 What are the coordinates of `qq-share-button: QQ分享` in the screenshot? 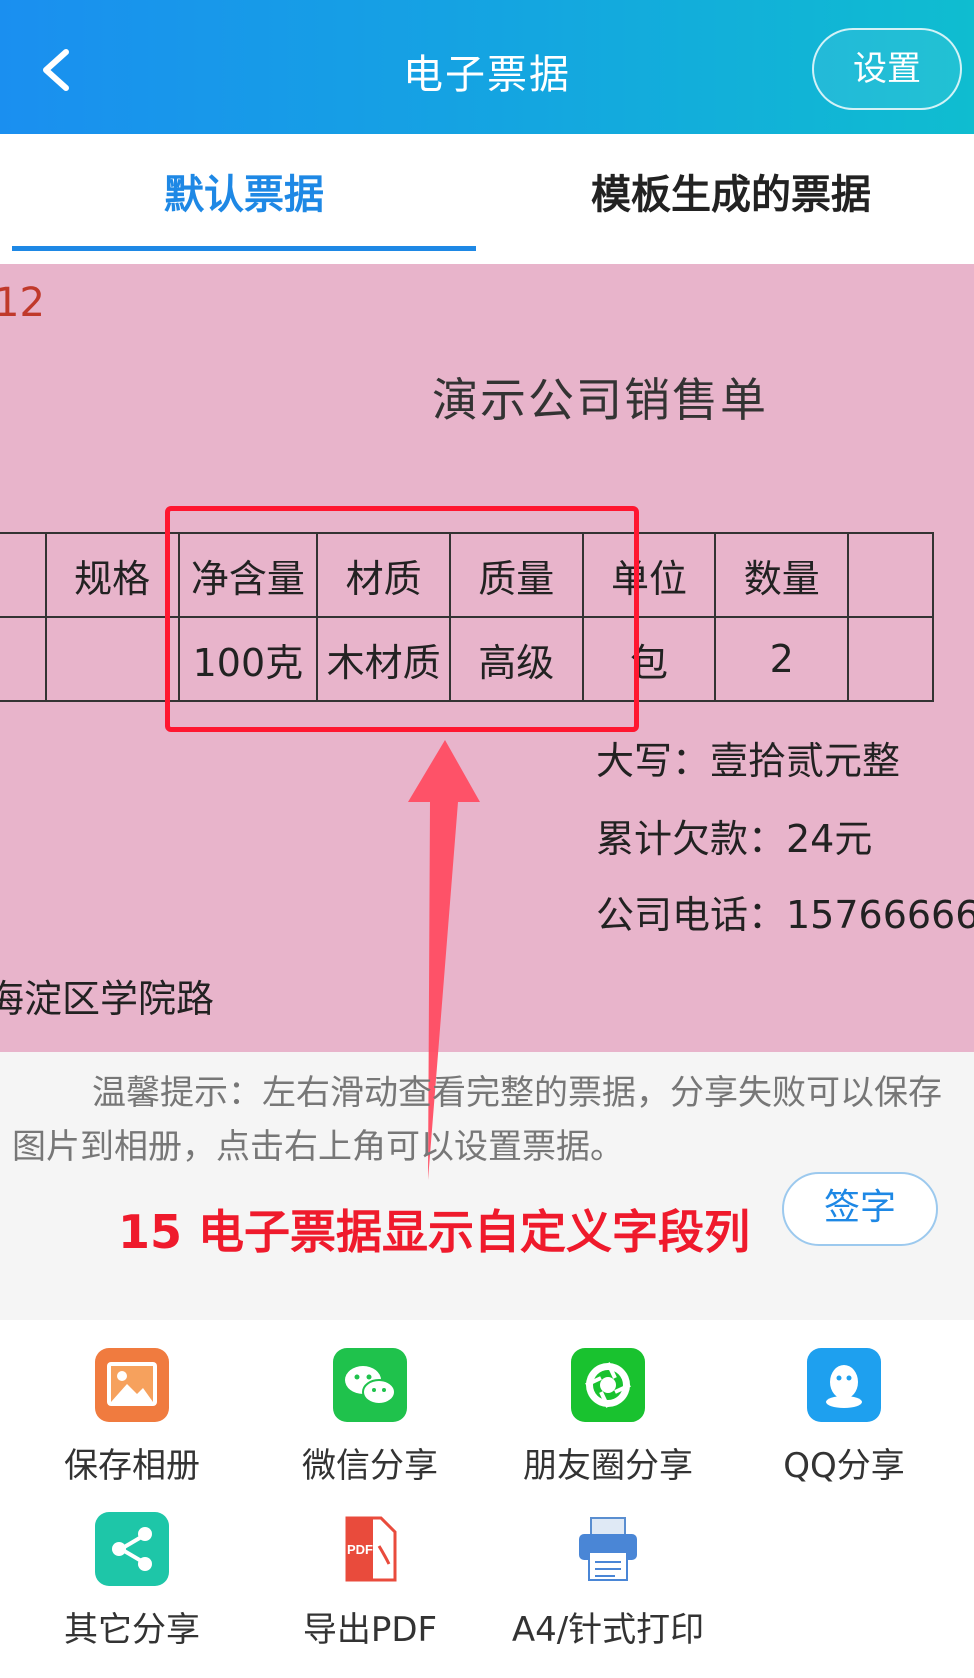 It's located at (844, 1417).